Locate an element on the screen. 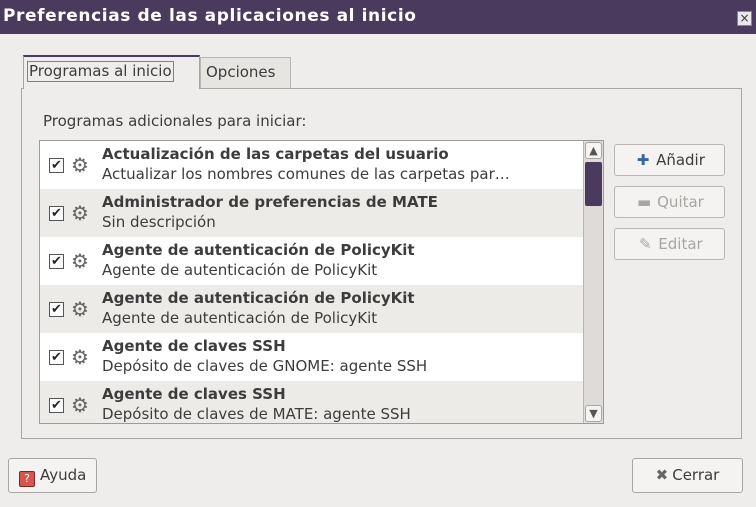 The width and height of the screenshot is (756, 507). scrollbar-thumb is located at coordinates (593, 184).